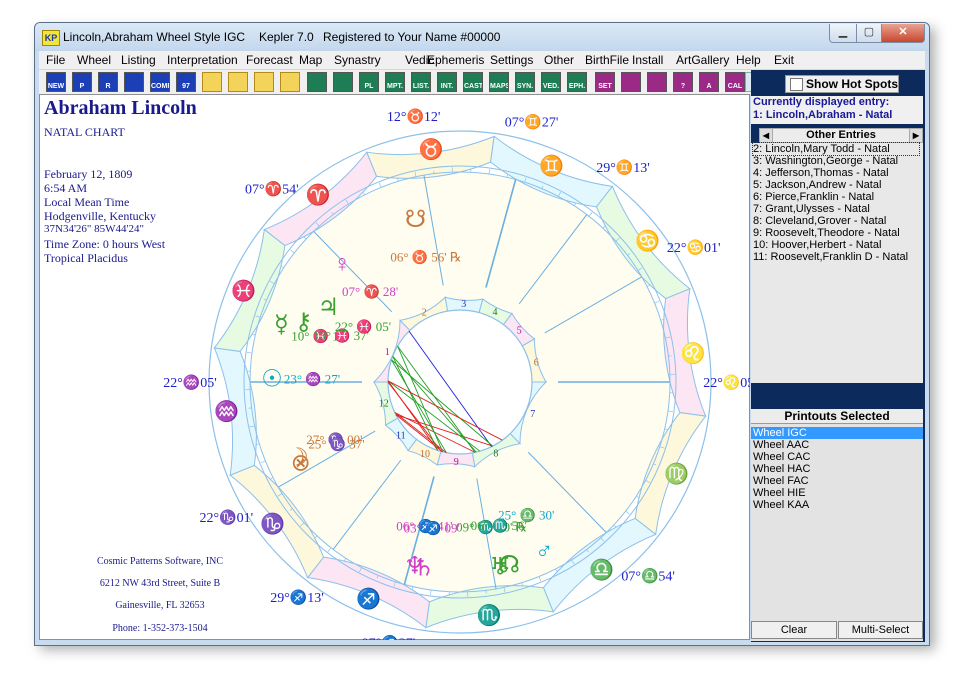 The width and height of the screenshot is (960, 688). I want to click on entry-item: 11: Roosevelt,Franklin D - Natal, so click(830, 257).